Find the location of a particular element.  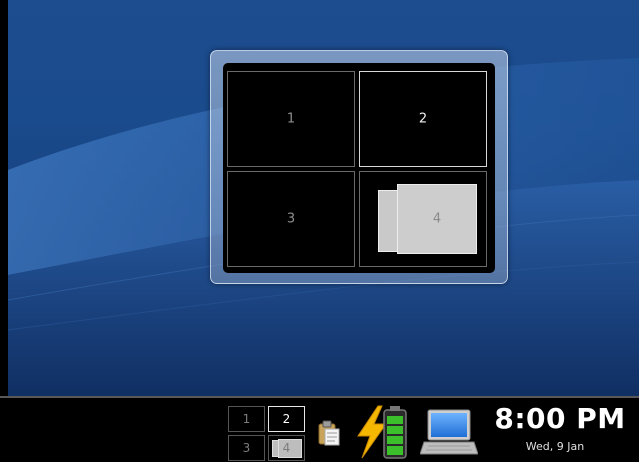

window-thumbnail is located at coordinates (290, 448).